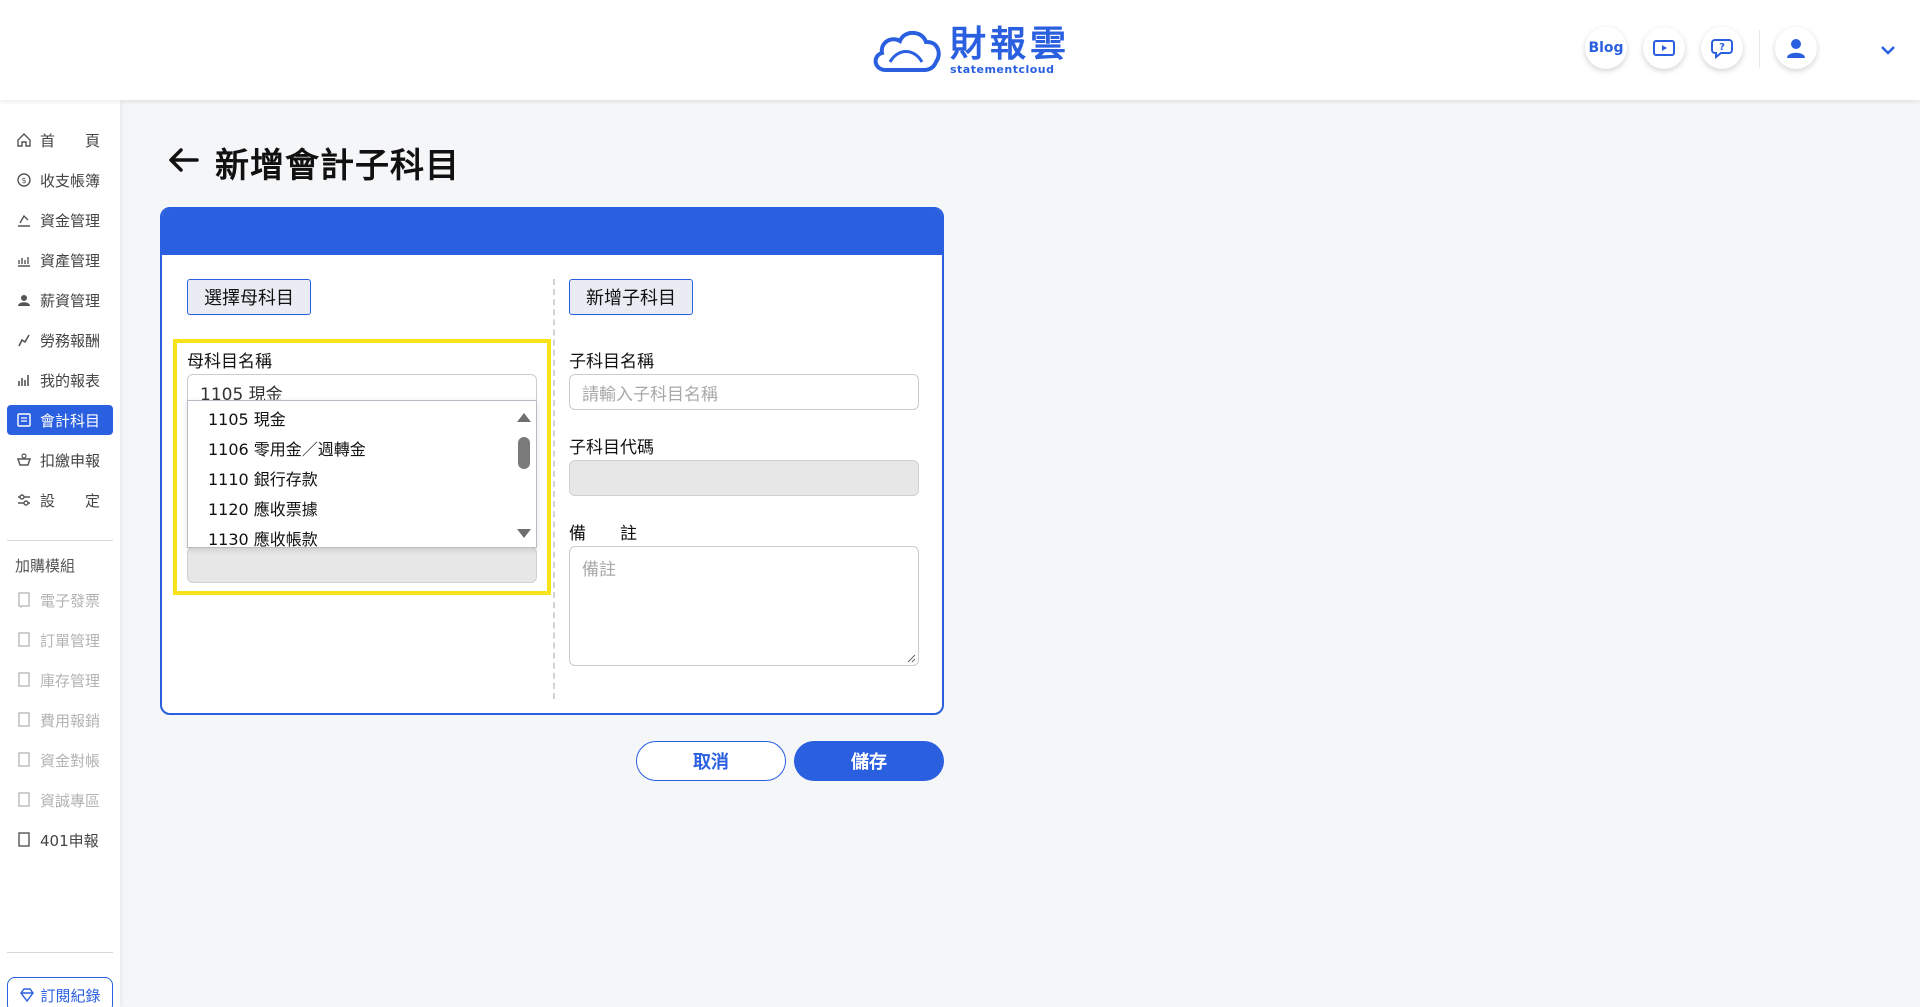 This screenshot has height=1007, width=1920. What do you see at coordinates (24, 340) in the screenshot?
I see `labor-icon` at bounding box center [24, 340].